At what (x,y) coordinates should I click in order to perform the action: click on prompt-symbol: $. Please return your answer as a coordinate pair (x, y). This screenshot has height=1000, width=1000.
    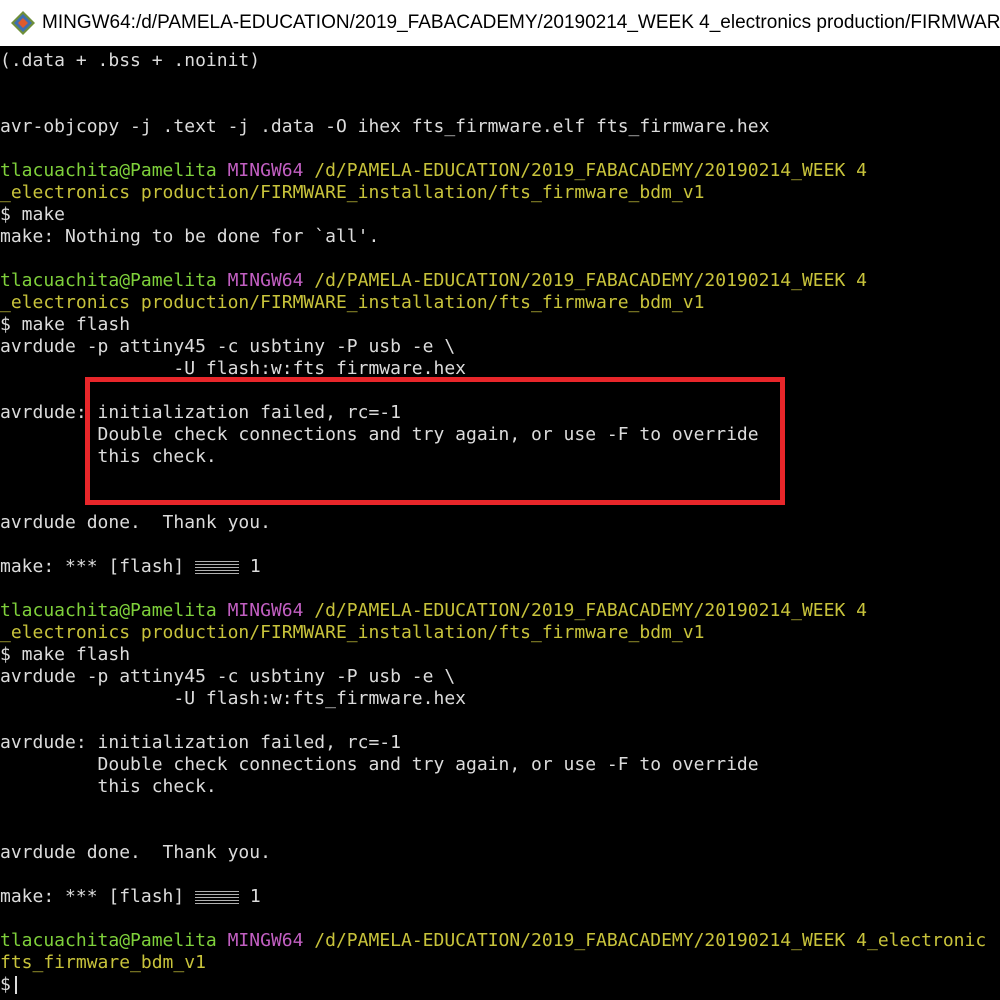
    Looking at the image, I should click on (5, 984).